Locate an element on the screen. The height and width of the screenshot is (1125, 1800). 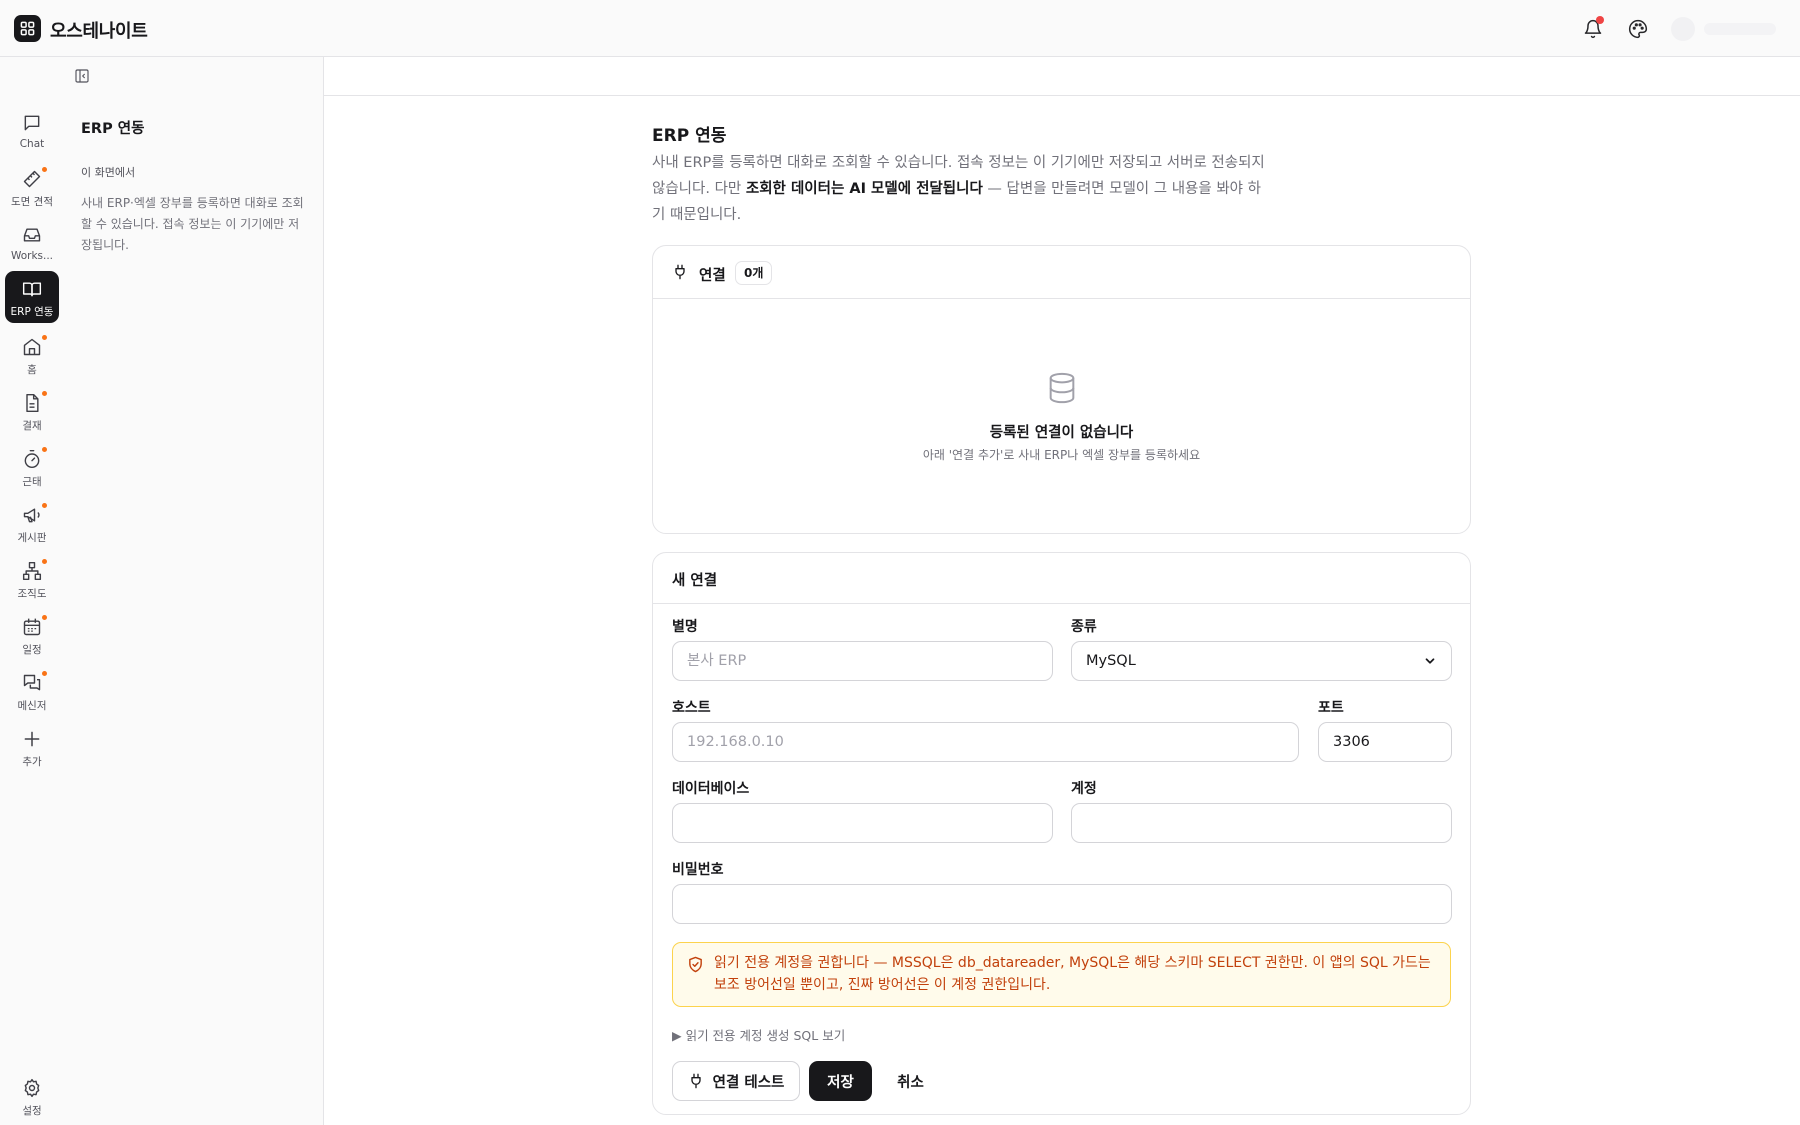
rail-item-add: 추가 is located at coordinates (32, 747).